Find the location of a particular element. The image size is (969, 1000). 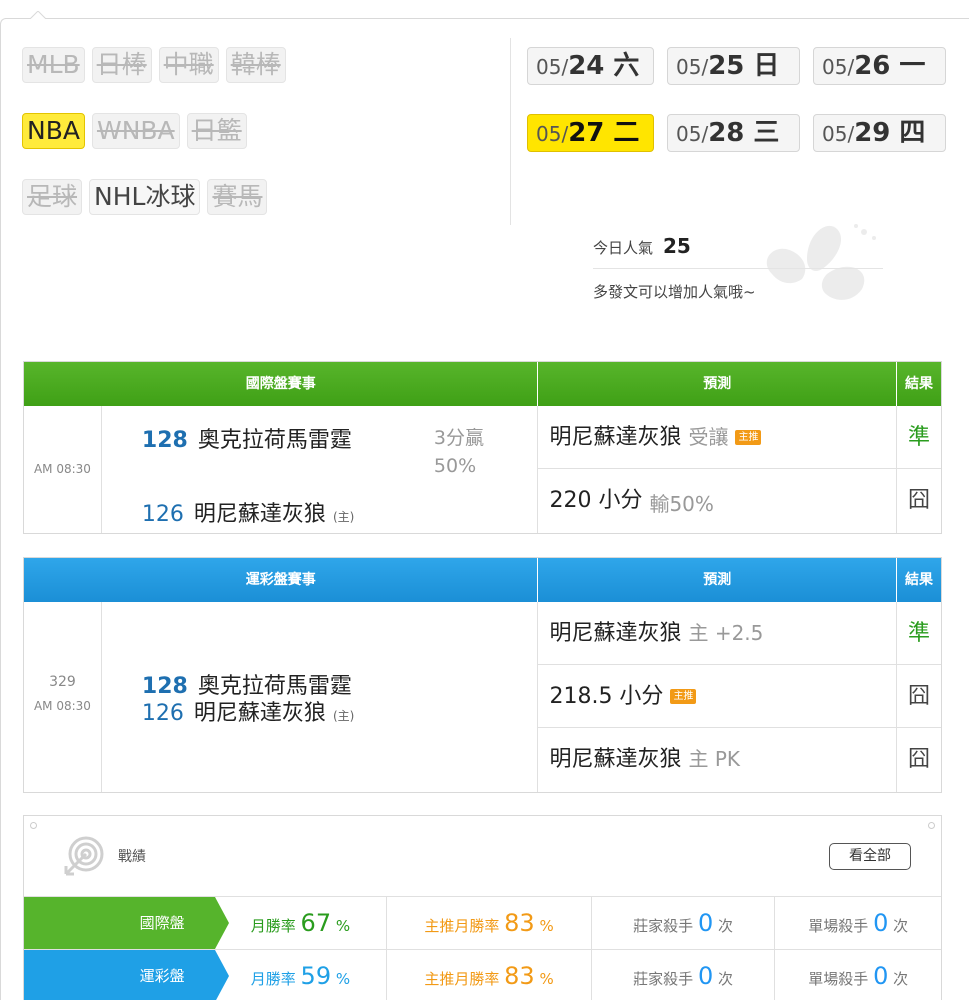

sport-tag-nhl: NHL冰球 is located at coordinates (145, 197).